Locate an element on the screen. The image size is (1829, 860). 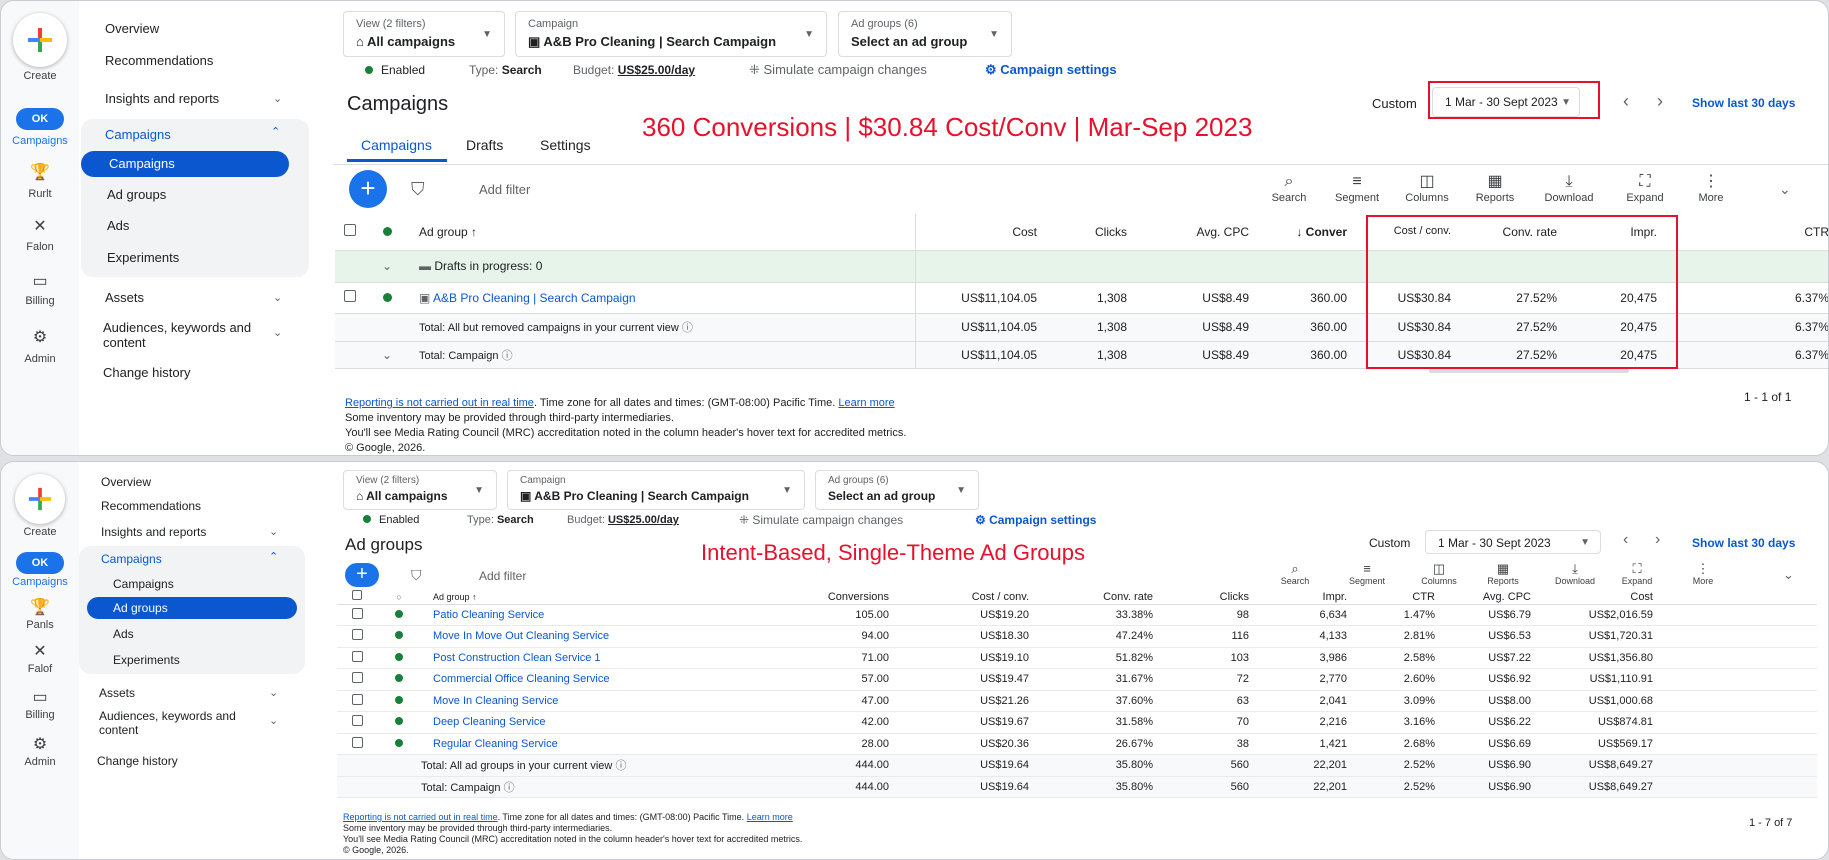
tab-campaigns: Campaigns is located at coordinates (396, 145).